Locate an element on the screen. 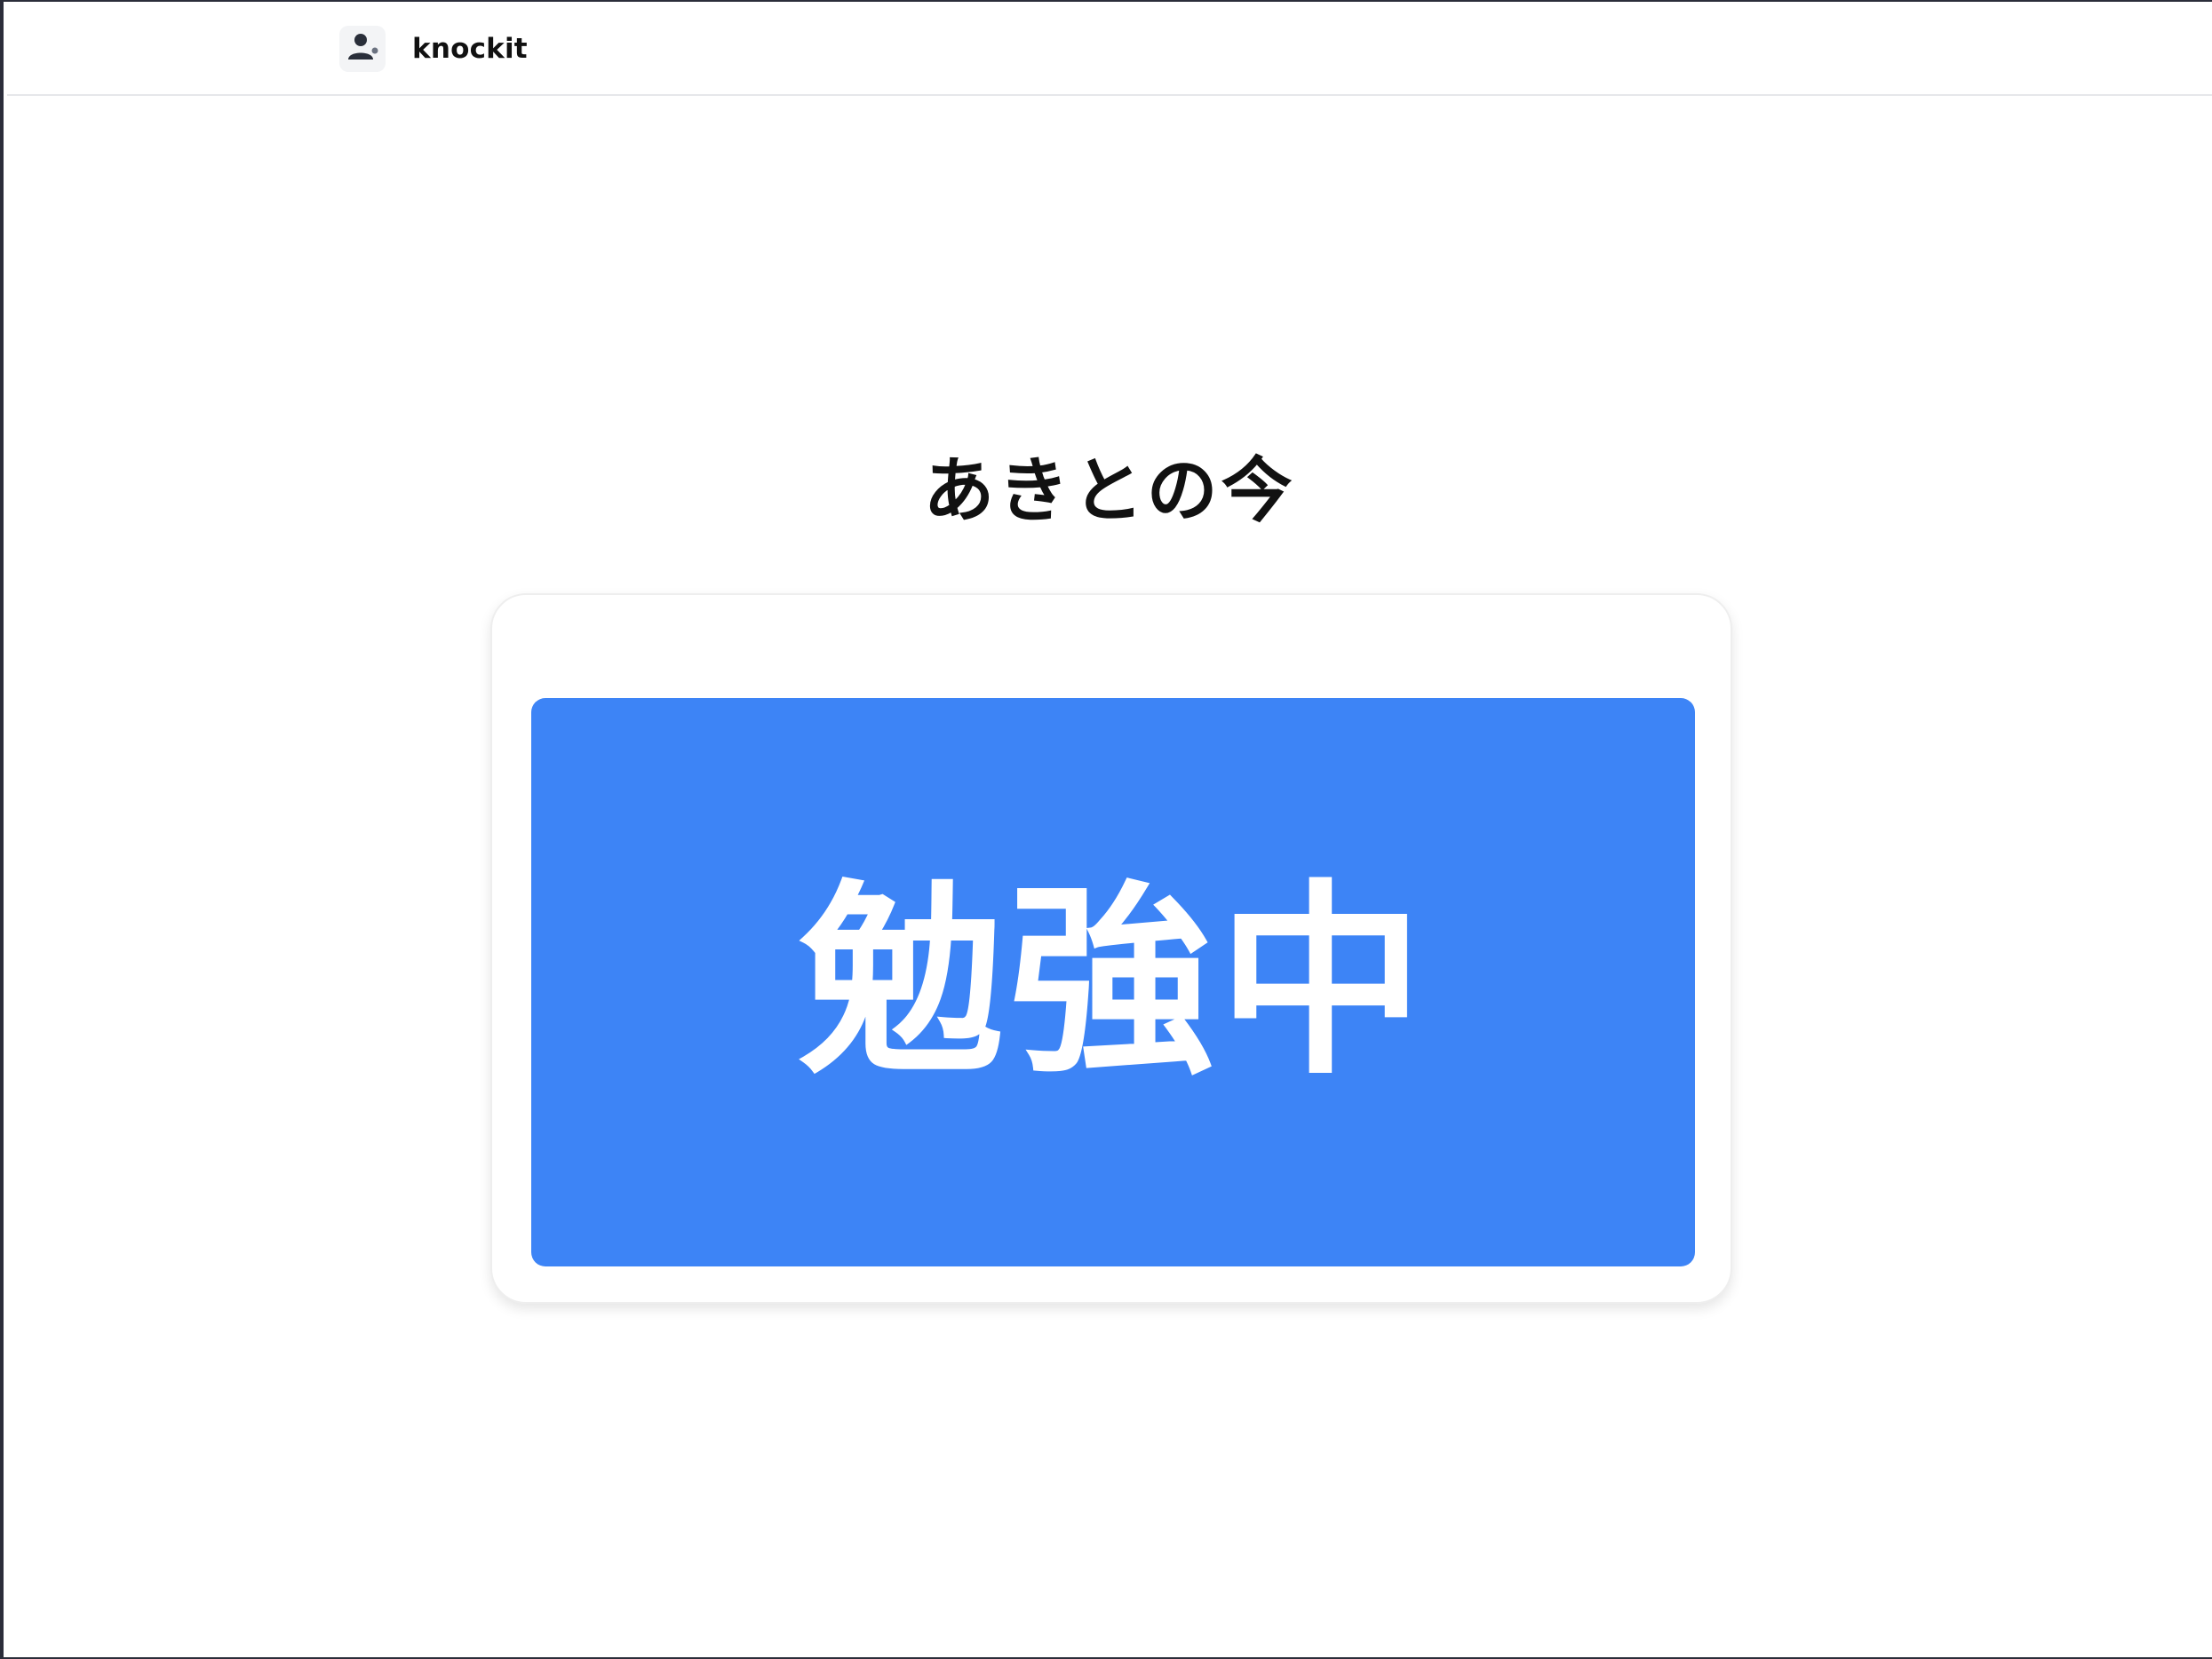 Image resolution: width=2212 pixels, height=1659 pixels. status-label: 勉強中 is located at coordinates (1113, 982).